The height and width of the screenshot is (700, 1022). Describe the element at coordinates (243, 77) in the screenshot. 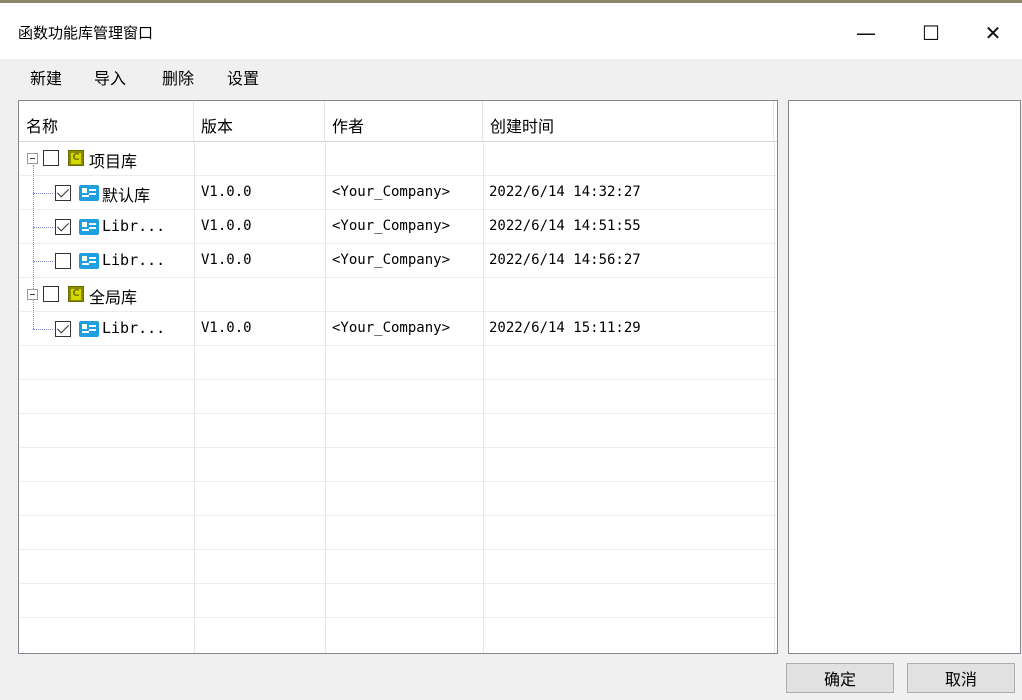

I see `menu-settings: 设置` at that location.